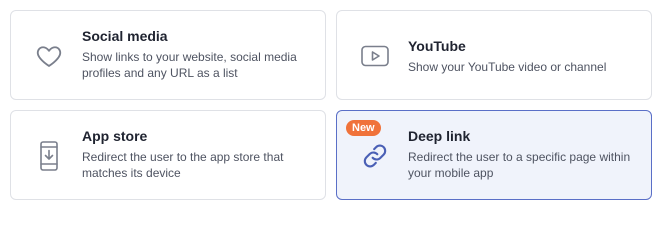 Image resolution: width=662 pixels, height=240 pixels. Describe the element at coordinates (439, 136) in the screenshot. I see `card-title: Deep link` at that location.